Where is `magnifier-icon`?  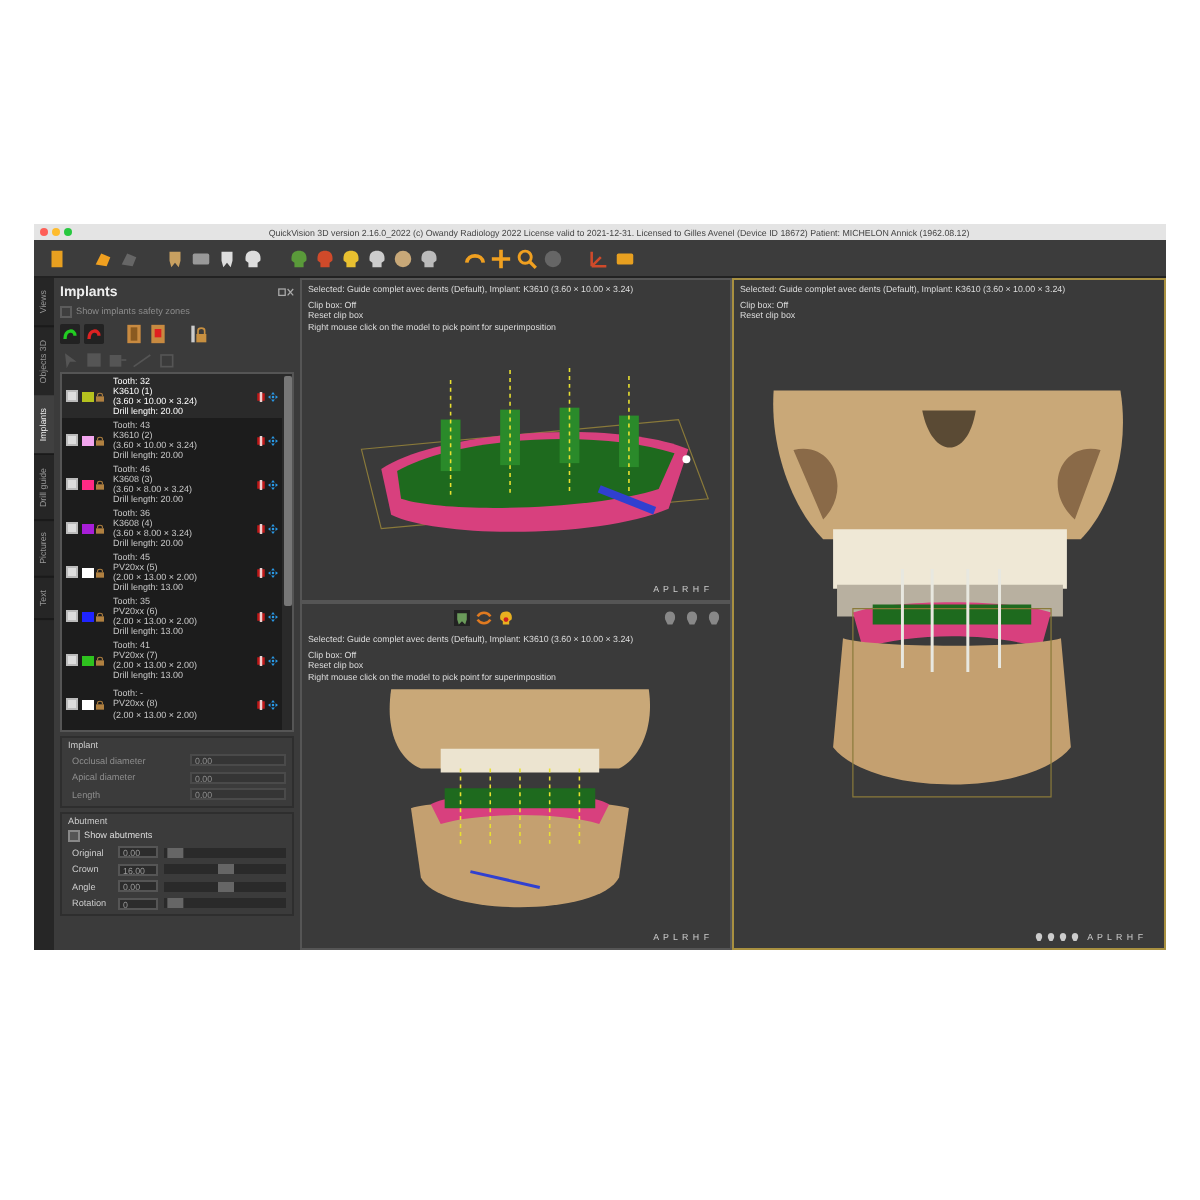
magnifier-icon is located at coordinates (527, 258).